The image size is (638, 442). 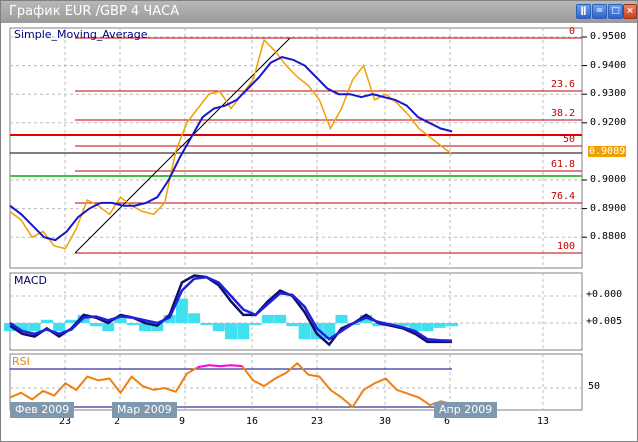 I want to click on time-tick: 9, so click(x=182, y=421).